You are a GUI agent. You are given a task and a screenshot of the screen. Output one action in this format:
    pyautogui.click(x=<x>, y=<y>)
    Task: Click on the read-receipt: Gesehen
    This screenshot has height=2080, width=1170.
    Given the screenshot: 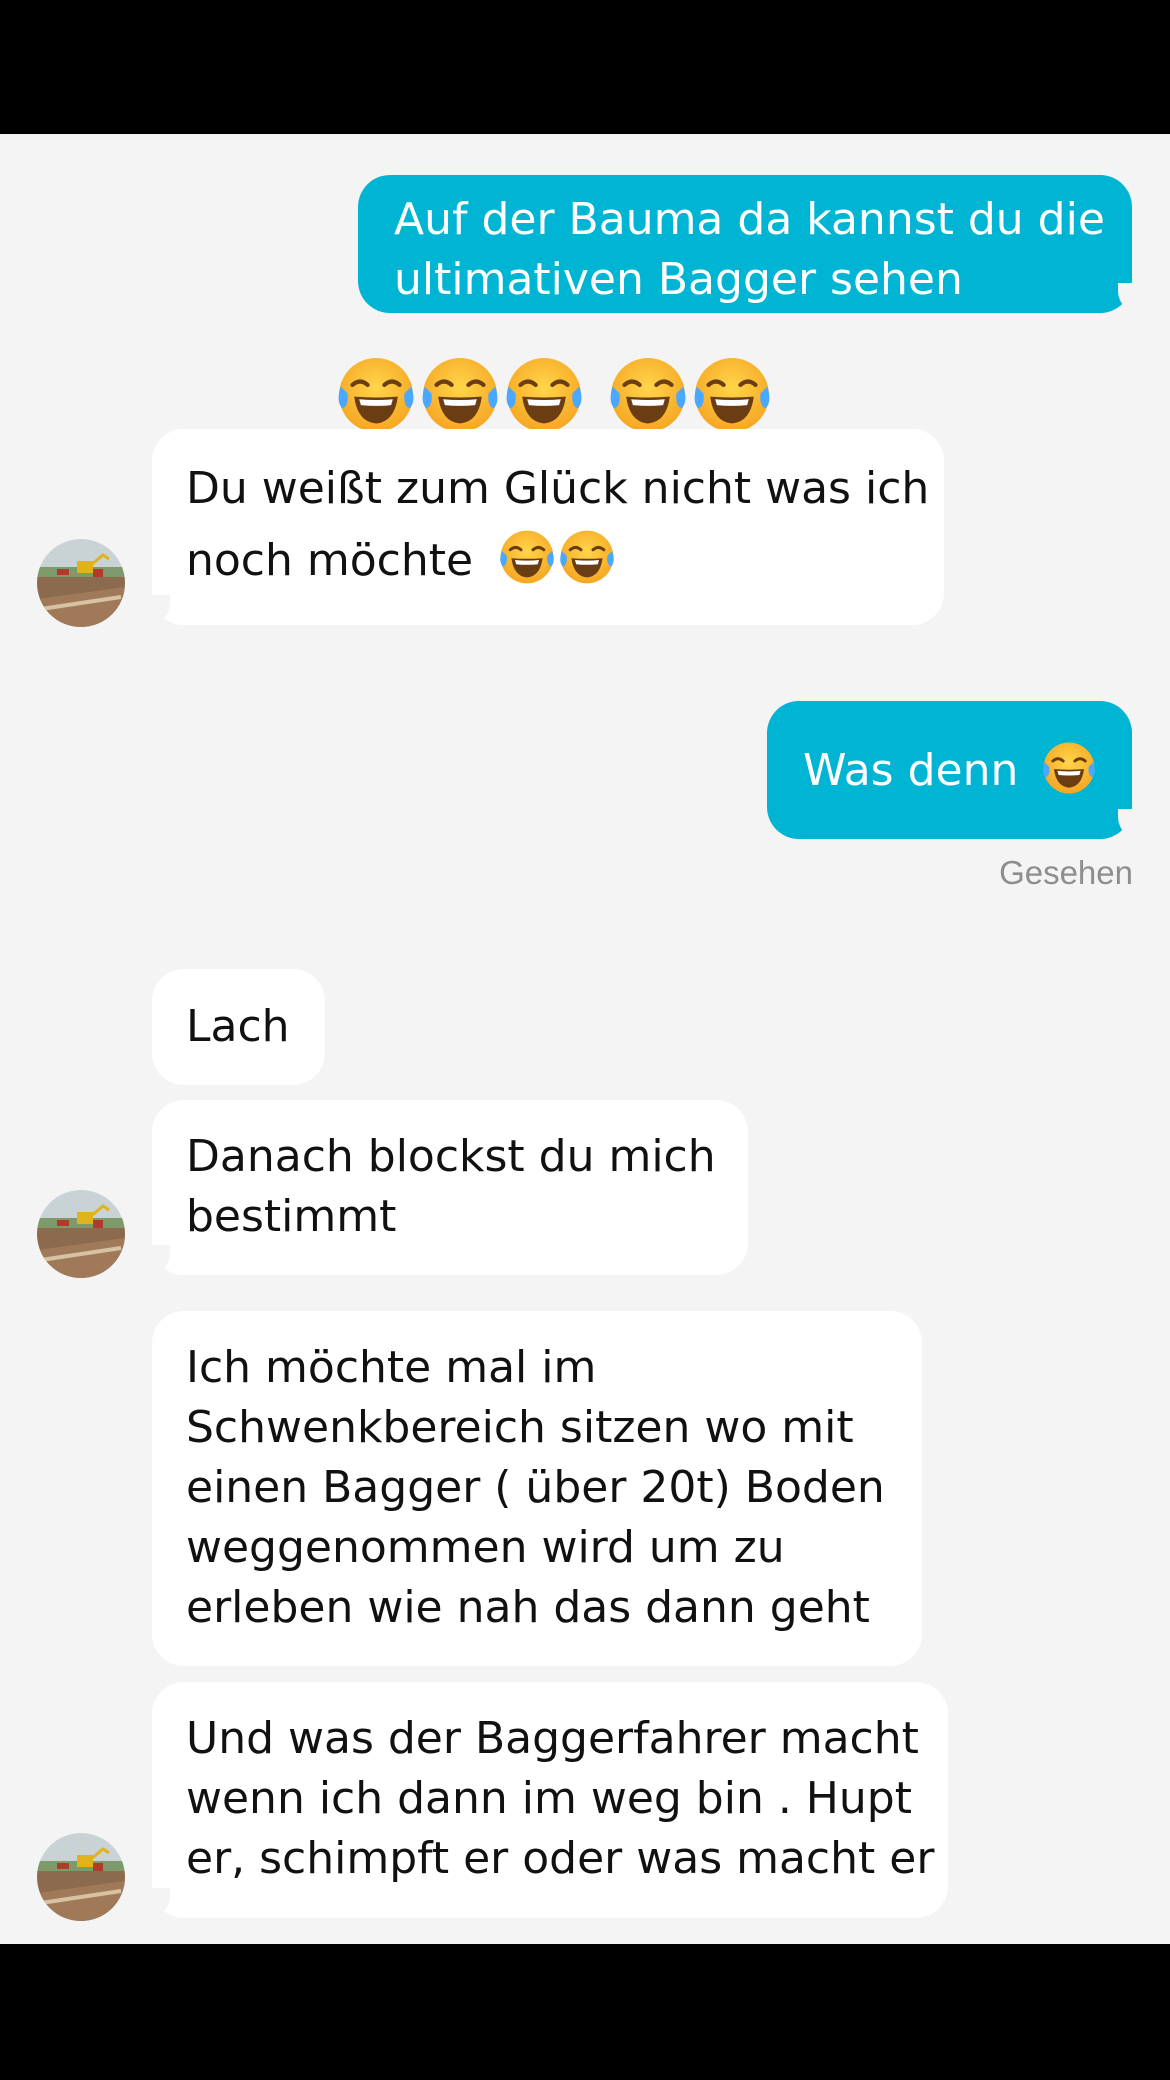 What is the action you would take?
    pyautogui.click(x=1066, y=872)
    